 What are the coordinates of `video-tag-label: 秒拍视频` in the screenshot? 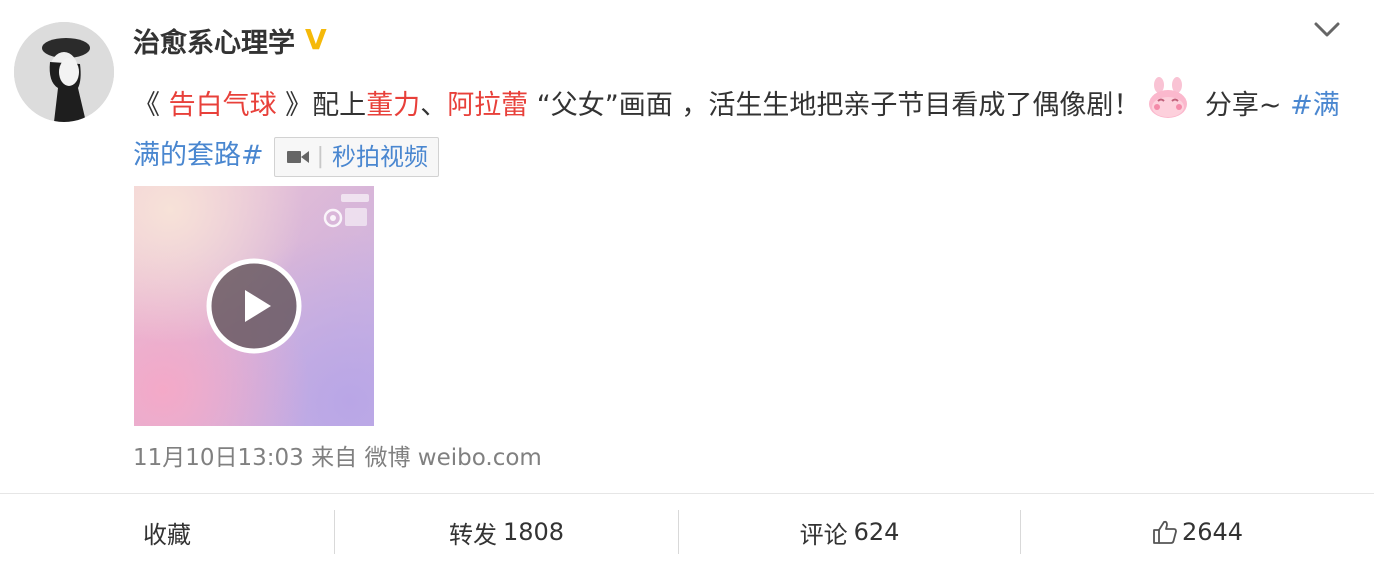 It's located at (380, 156).